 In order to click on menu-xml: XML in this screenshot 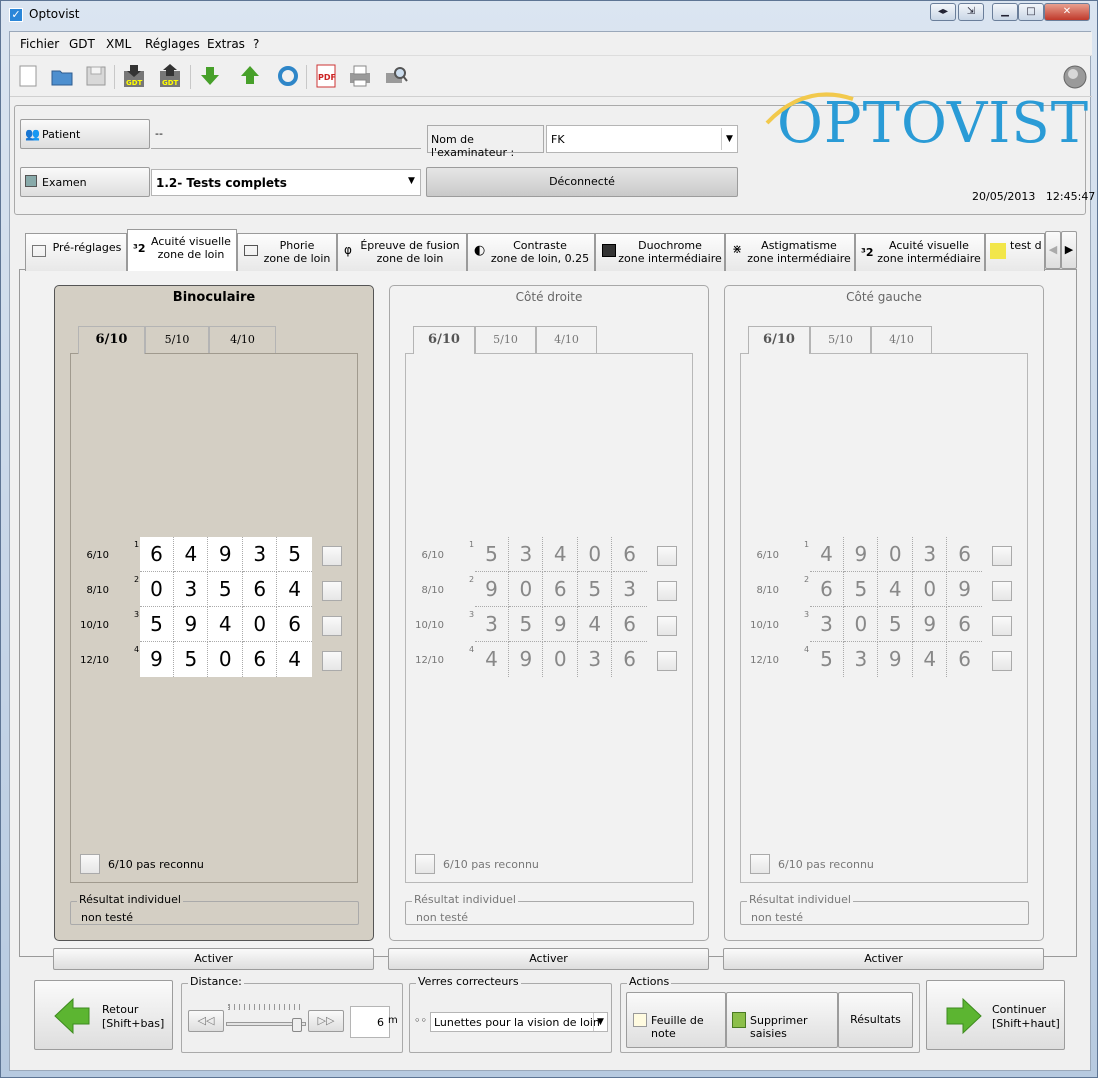, I will do `click(118, 44)`.